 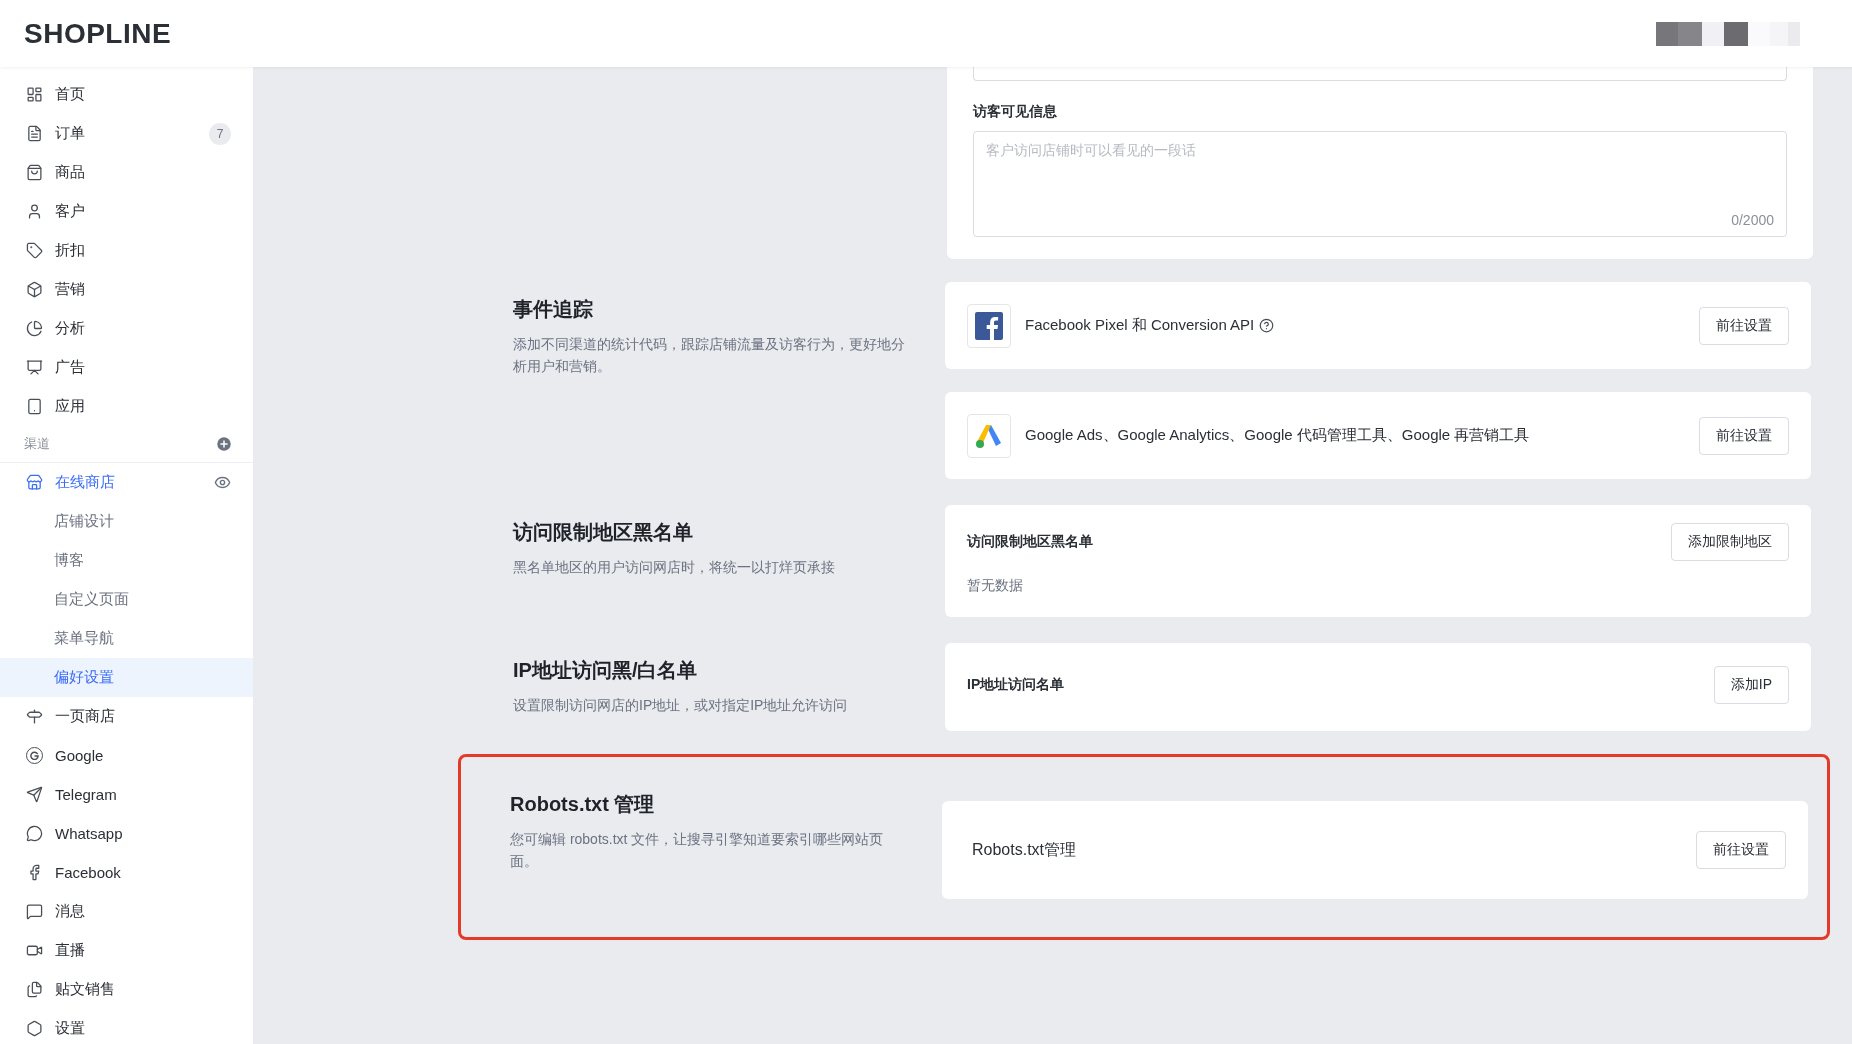 I want to click on send-icon, so click(x=34, y=794).